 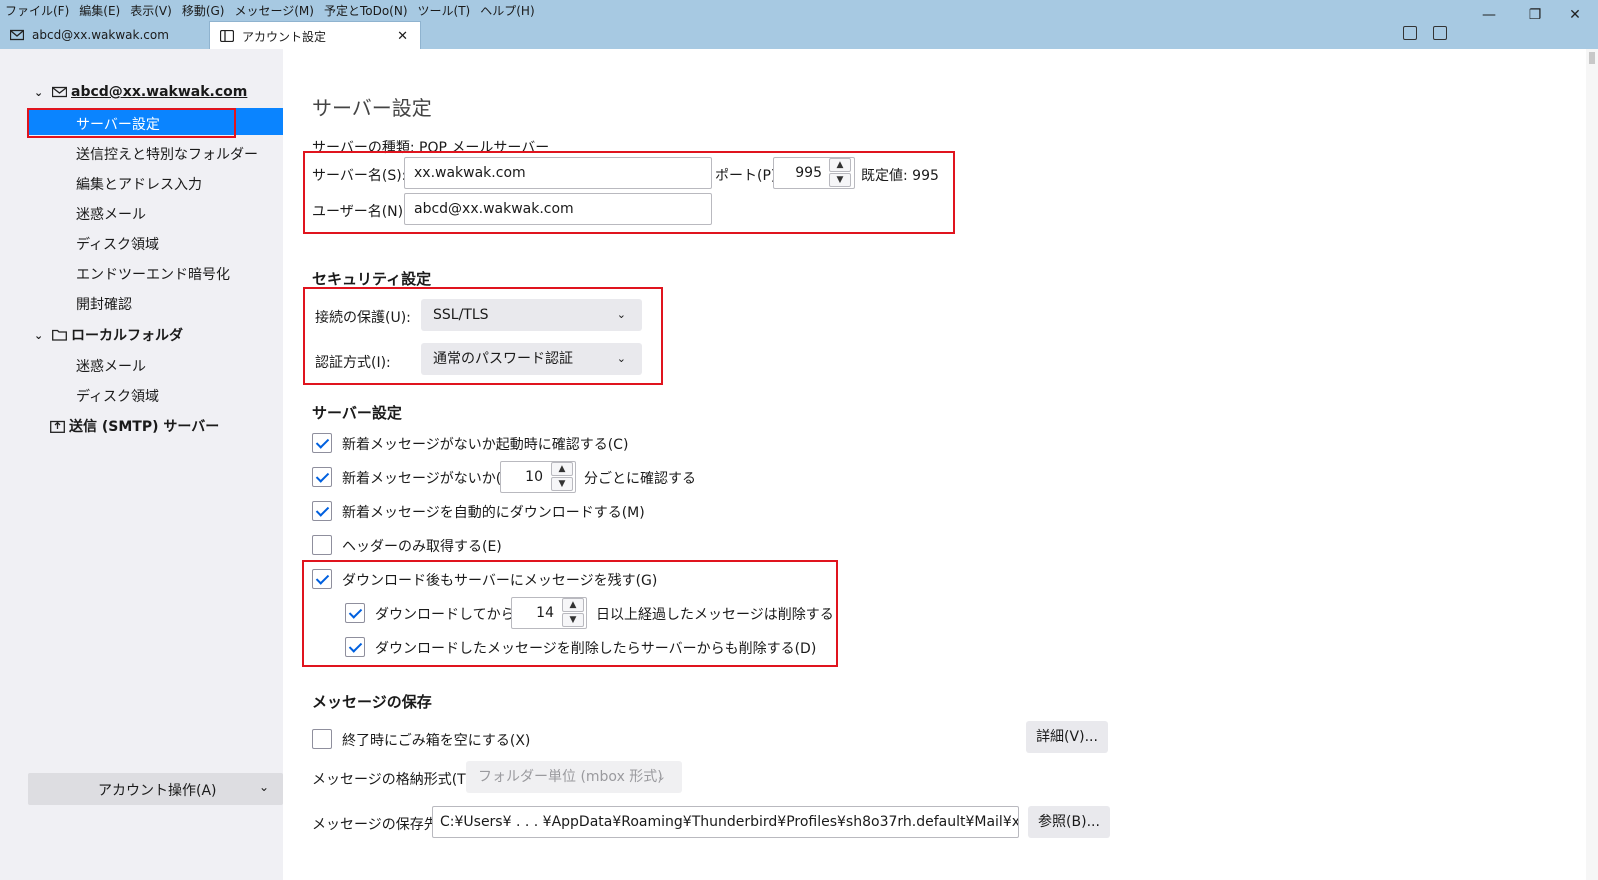 I want to click on delete-after-suffix: 日以上経過したメッセージは削除する, so click(x=715, y=615).